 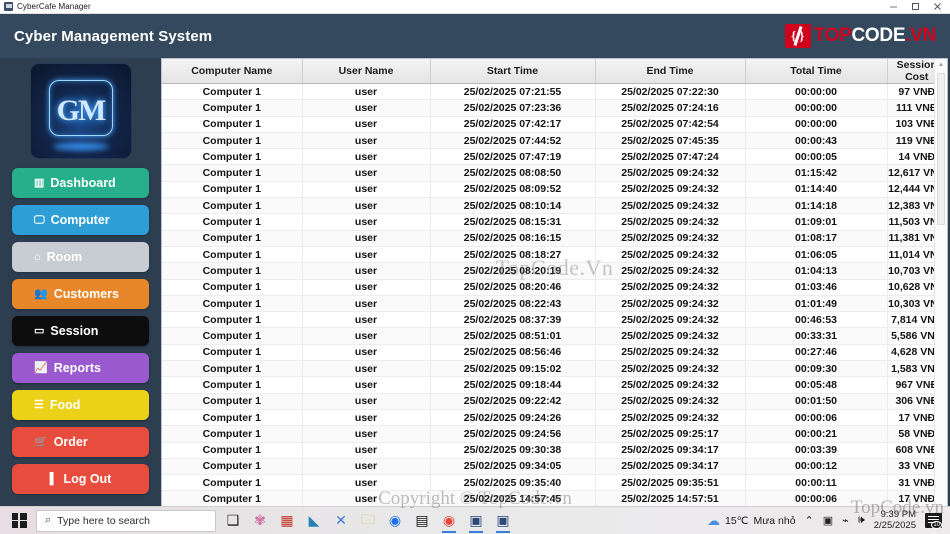 I want to click on app-pink-icon: ✾, so click(x=260, y=521).